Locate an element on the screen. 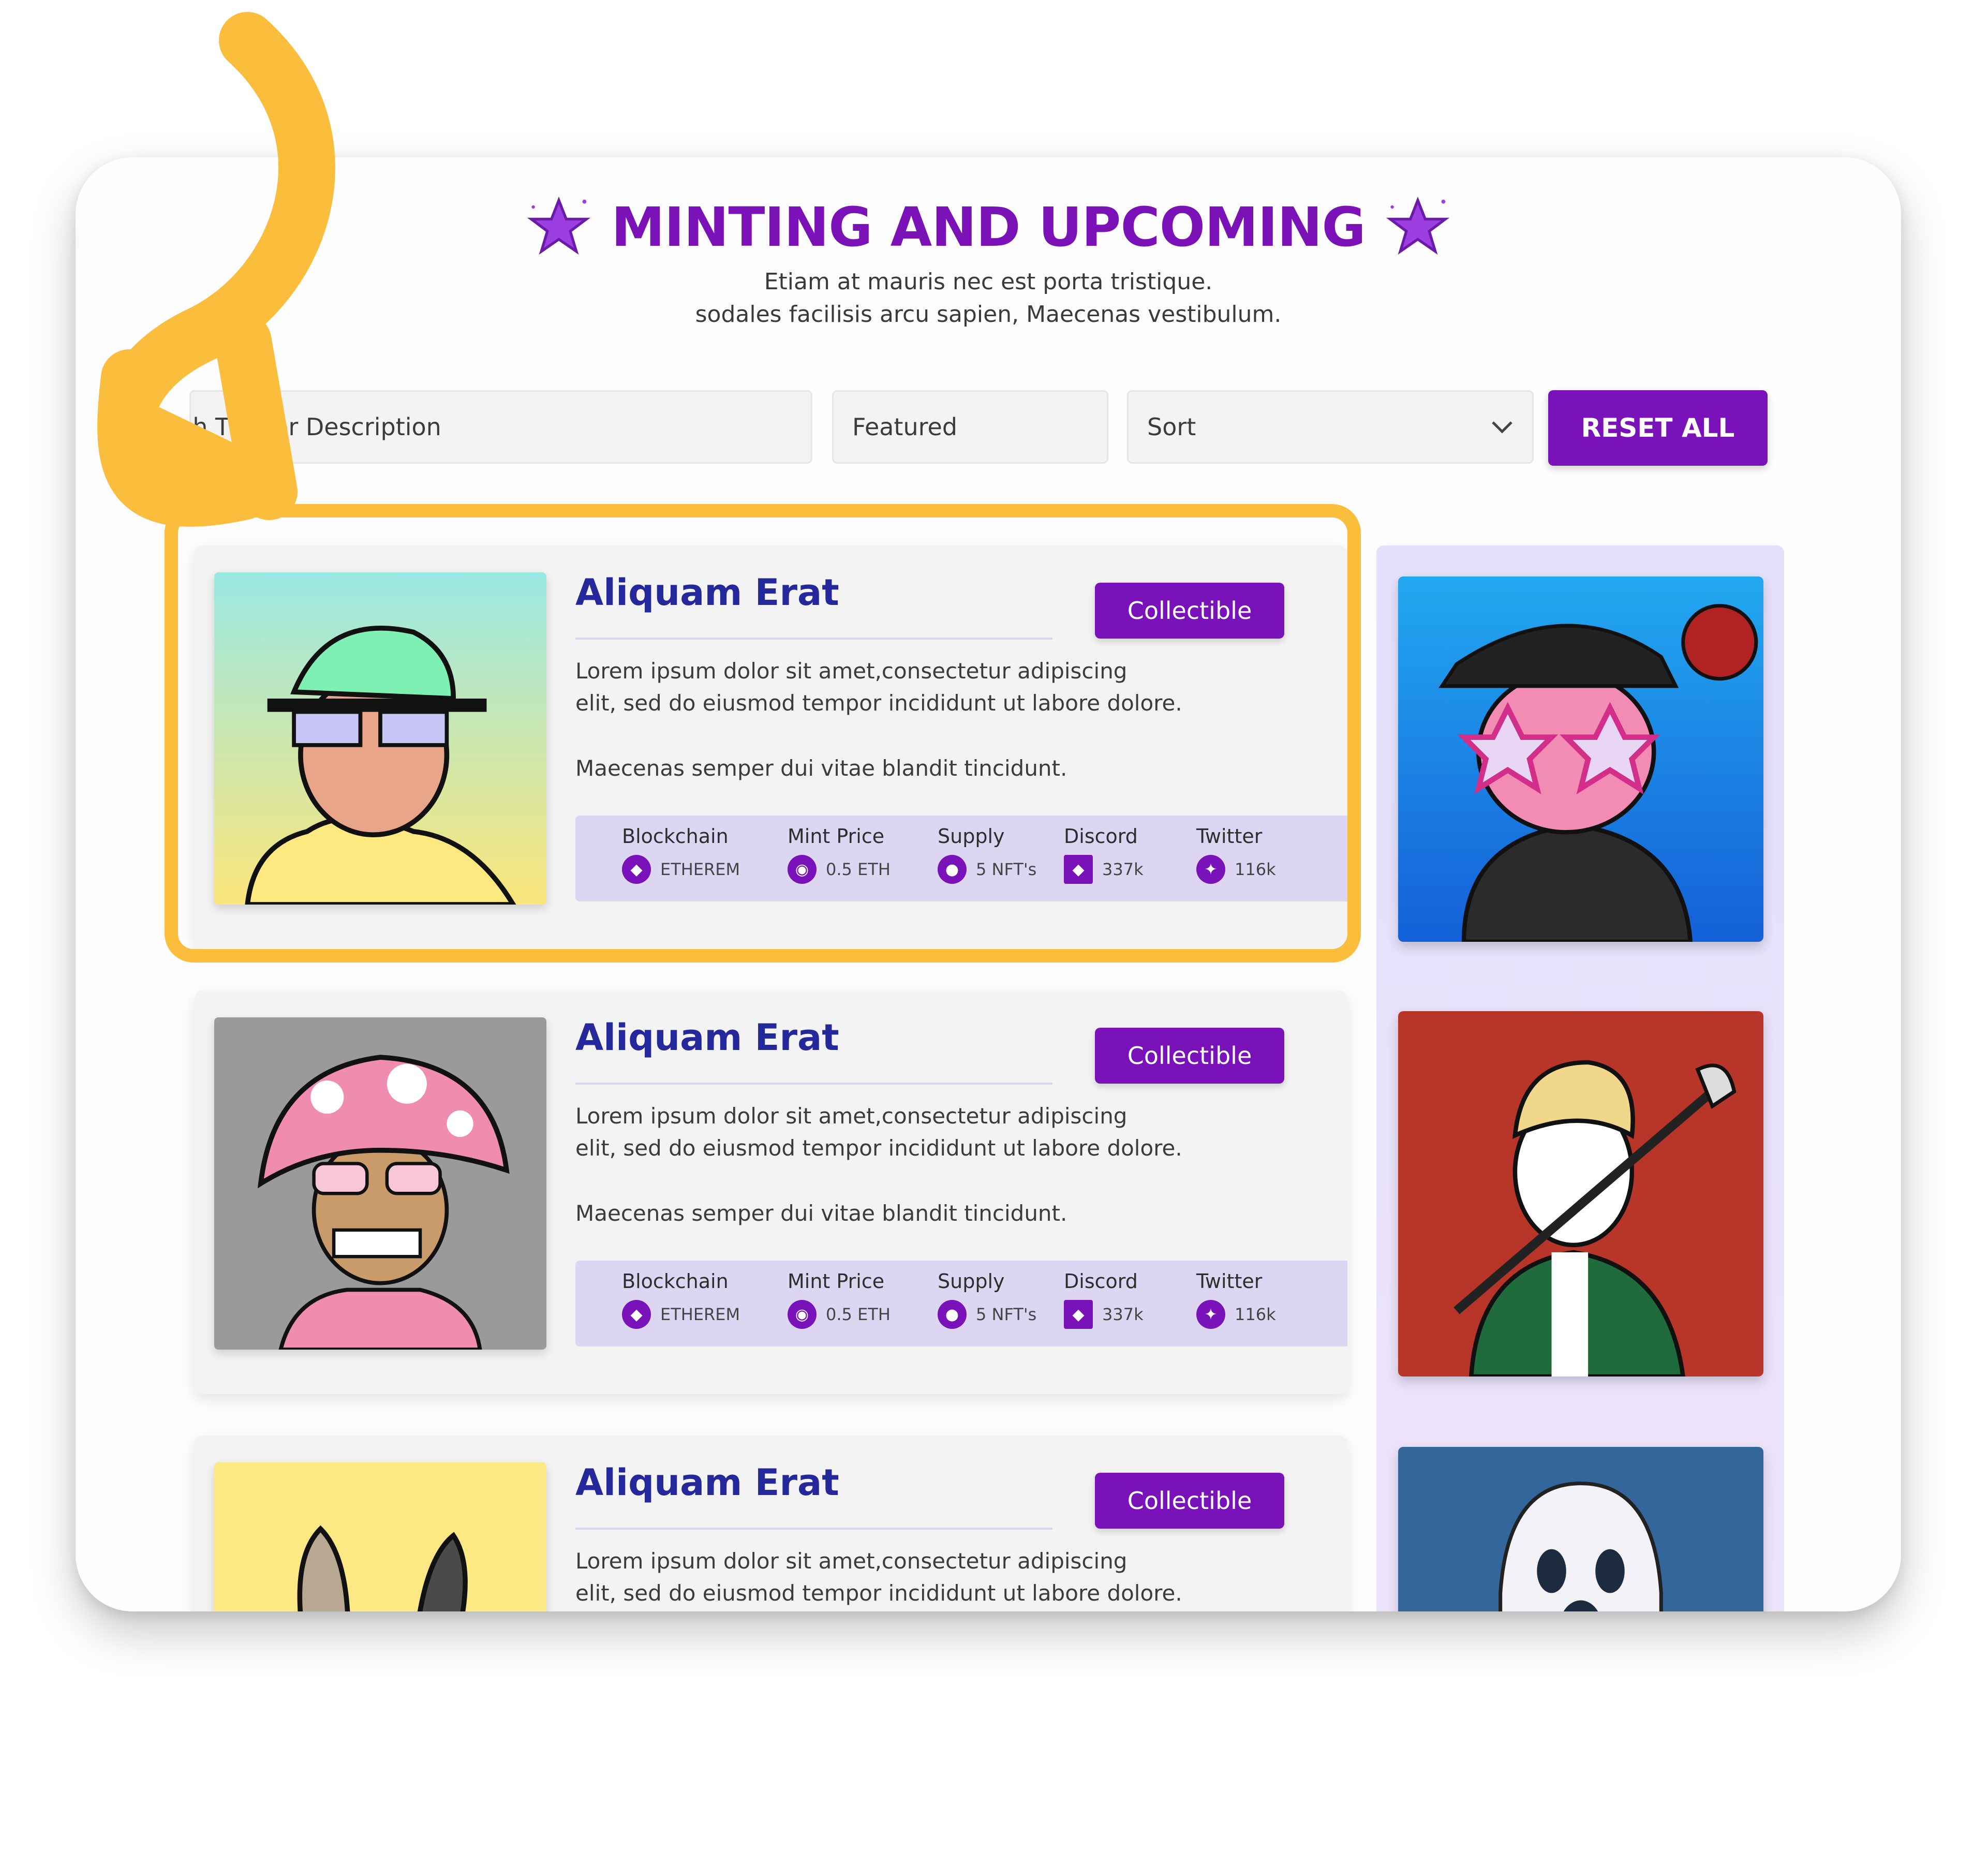 This screenshot has height=1850, width=1988. stat-label: Blockchain is located at coordinates (675, 1281).